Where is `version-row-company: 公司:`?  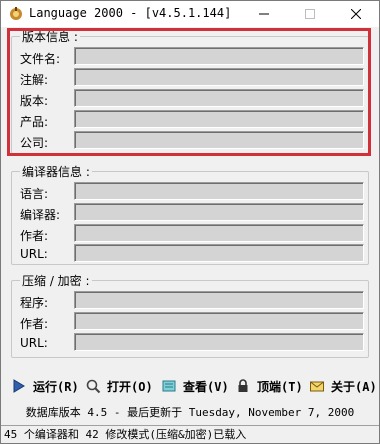 version-row-company: 公司: is located at coordinates (192, 141).